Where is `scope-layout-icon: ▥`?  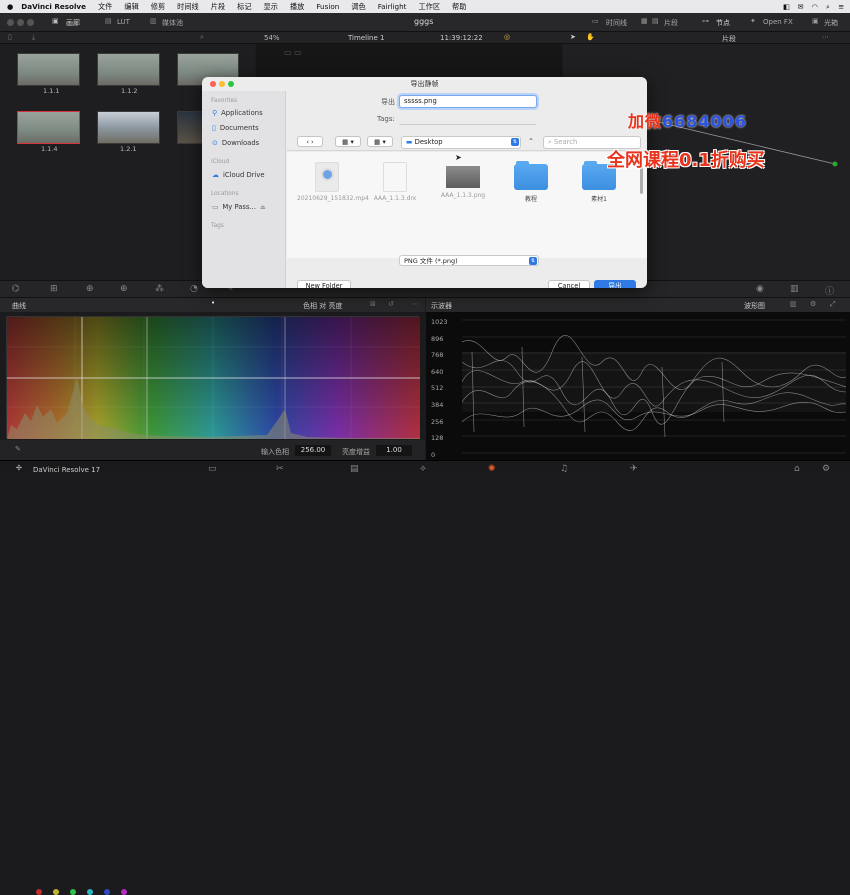 scope-layout-icon: ▥ is located at coordinates (793, 304).